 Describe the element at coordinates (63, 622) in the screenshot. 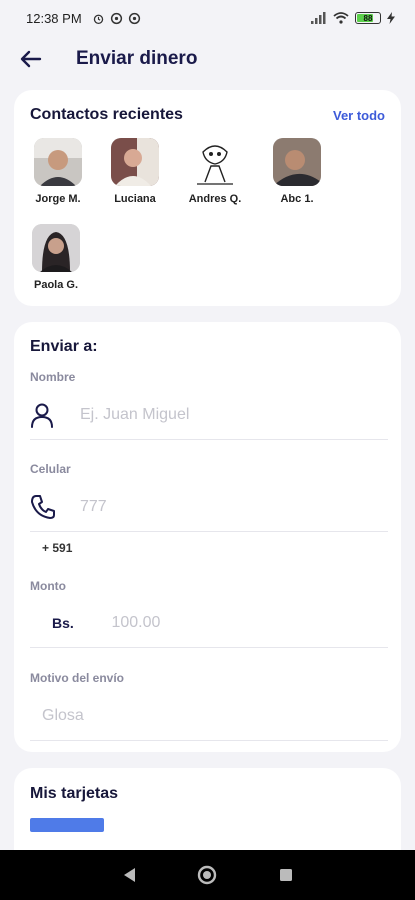

I see `currency-label: Bs.` at that location.